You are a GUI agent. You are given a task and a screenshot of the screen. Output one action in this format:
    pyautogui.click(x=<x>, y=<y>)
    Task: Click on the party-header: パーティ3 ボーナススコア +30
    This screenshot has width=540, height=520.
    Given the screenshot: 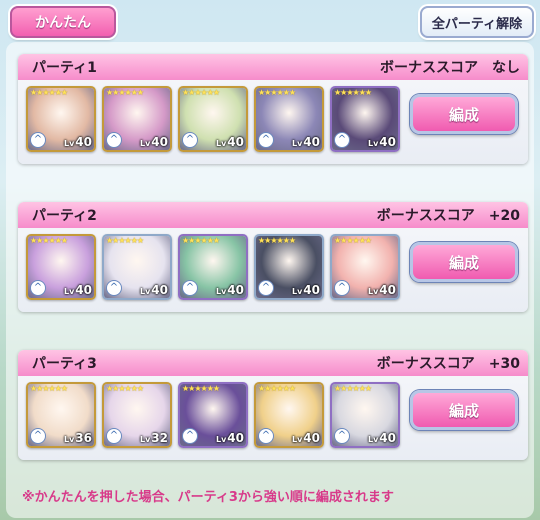 What is the action you would take?
    pyautogui.click(x=273, y=363)
    